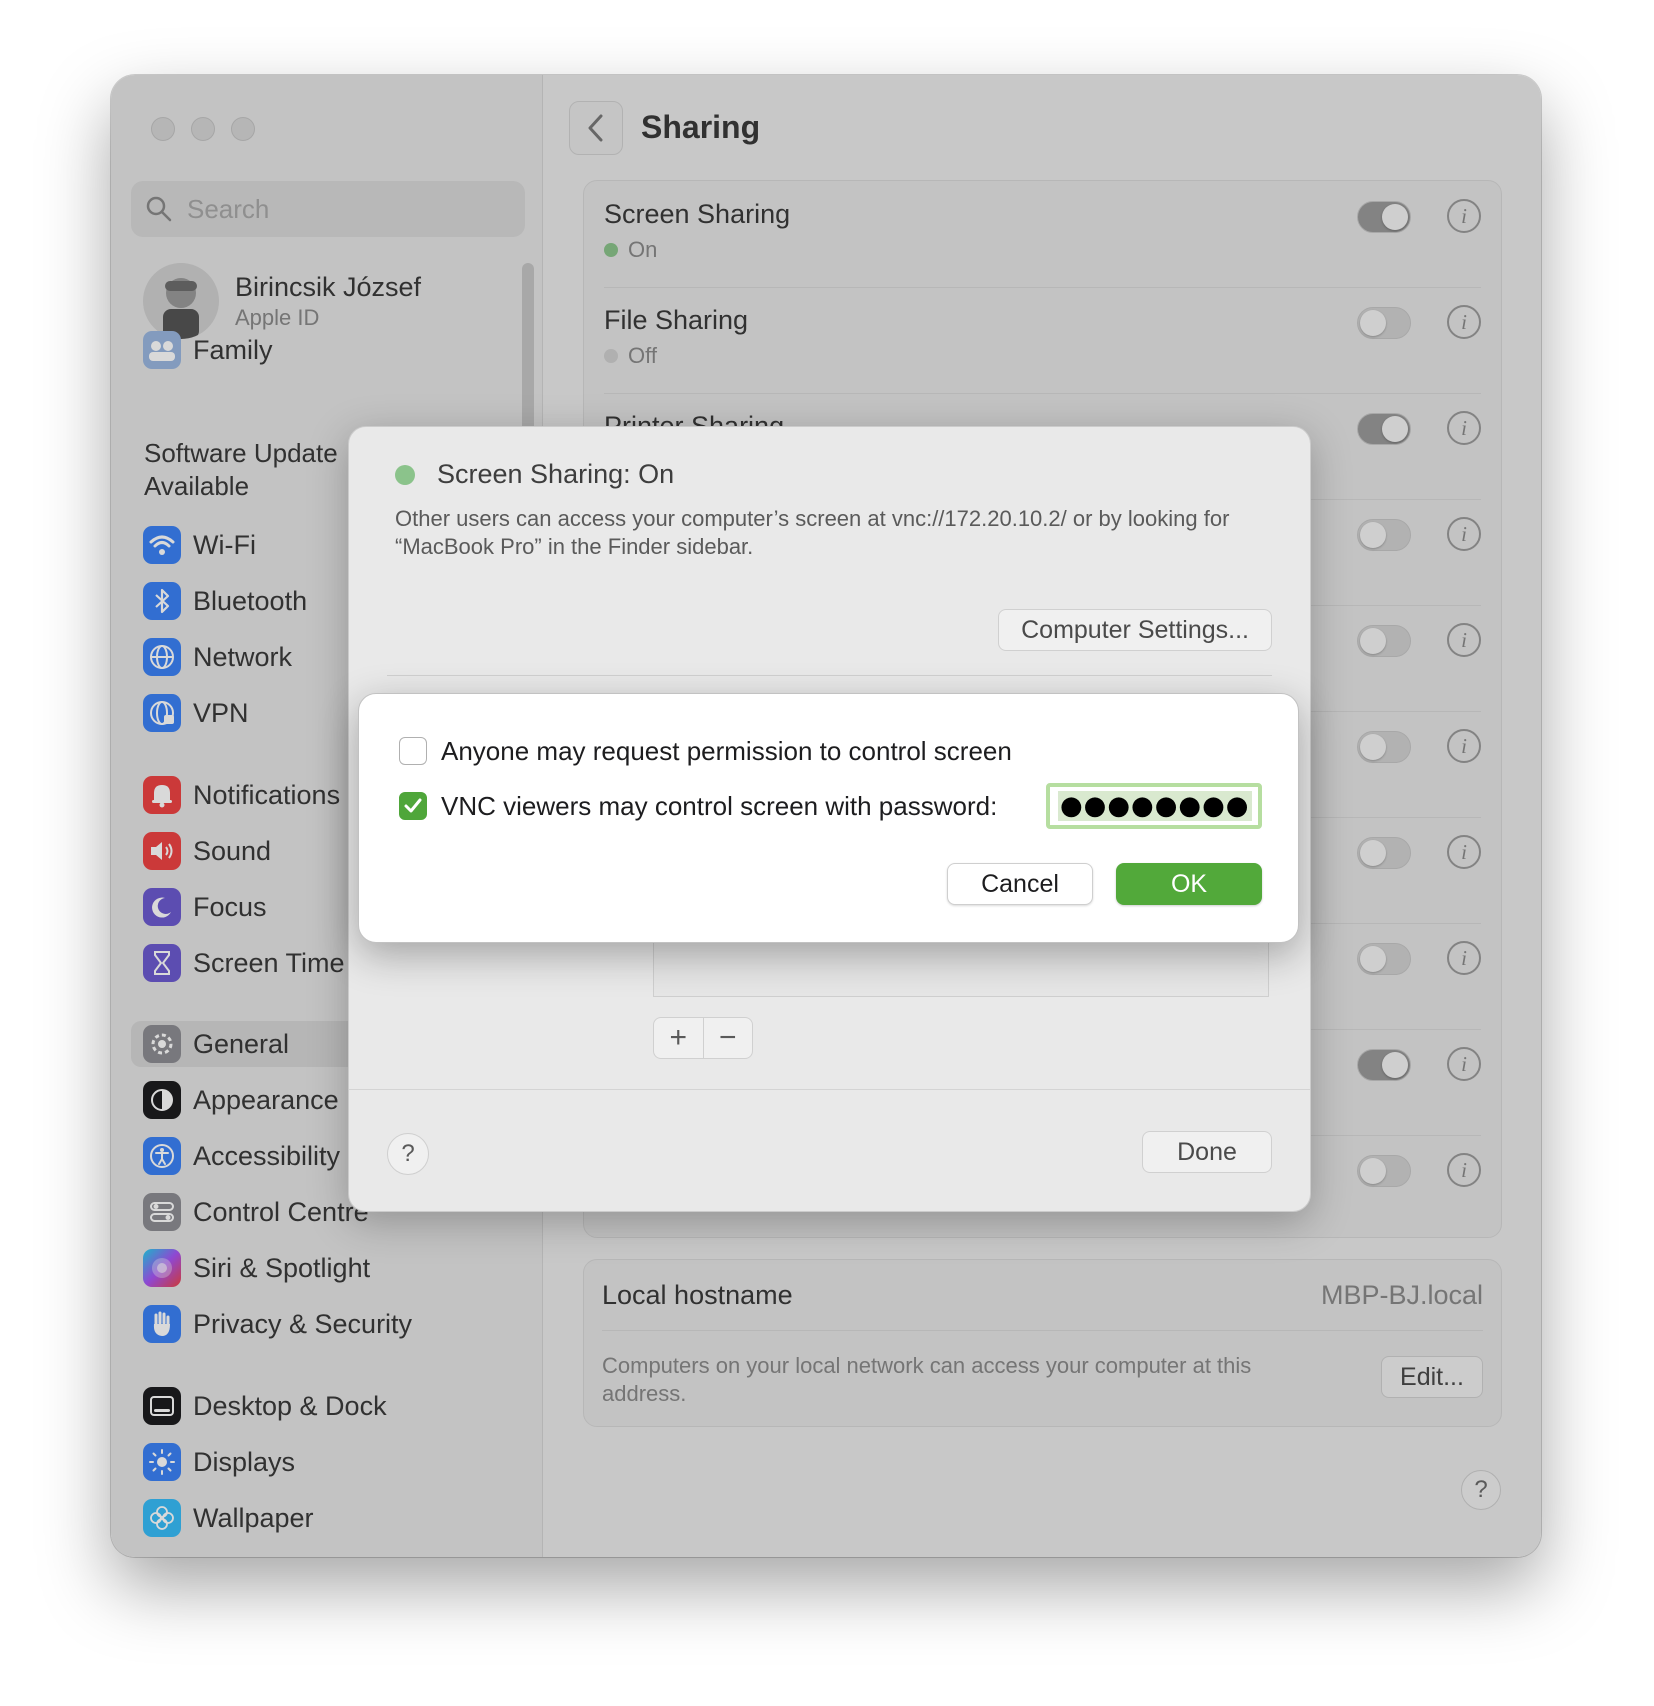 The width and height of the screenshot is (1654, 1706). I want to click on user-access-list, so click(961, 969).